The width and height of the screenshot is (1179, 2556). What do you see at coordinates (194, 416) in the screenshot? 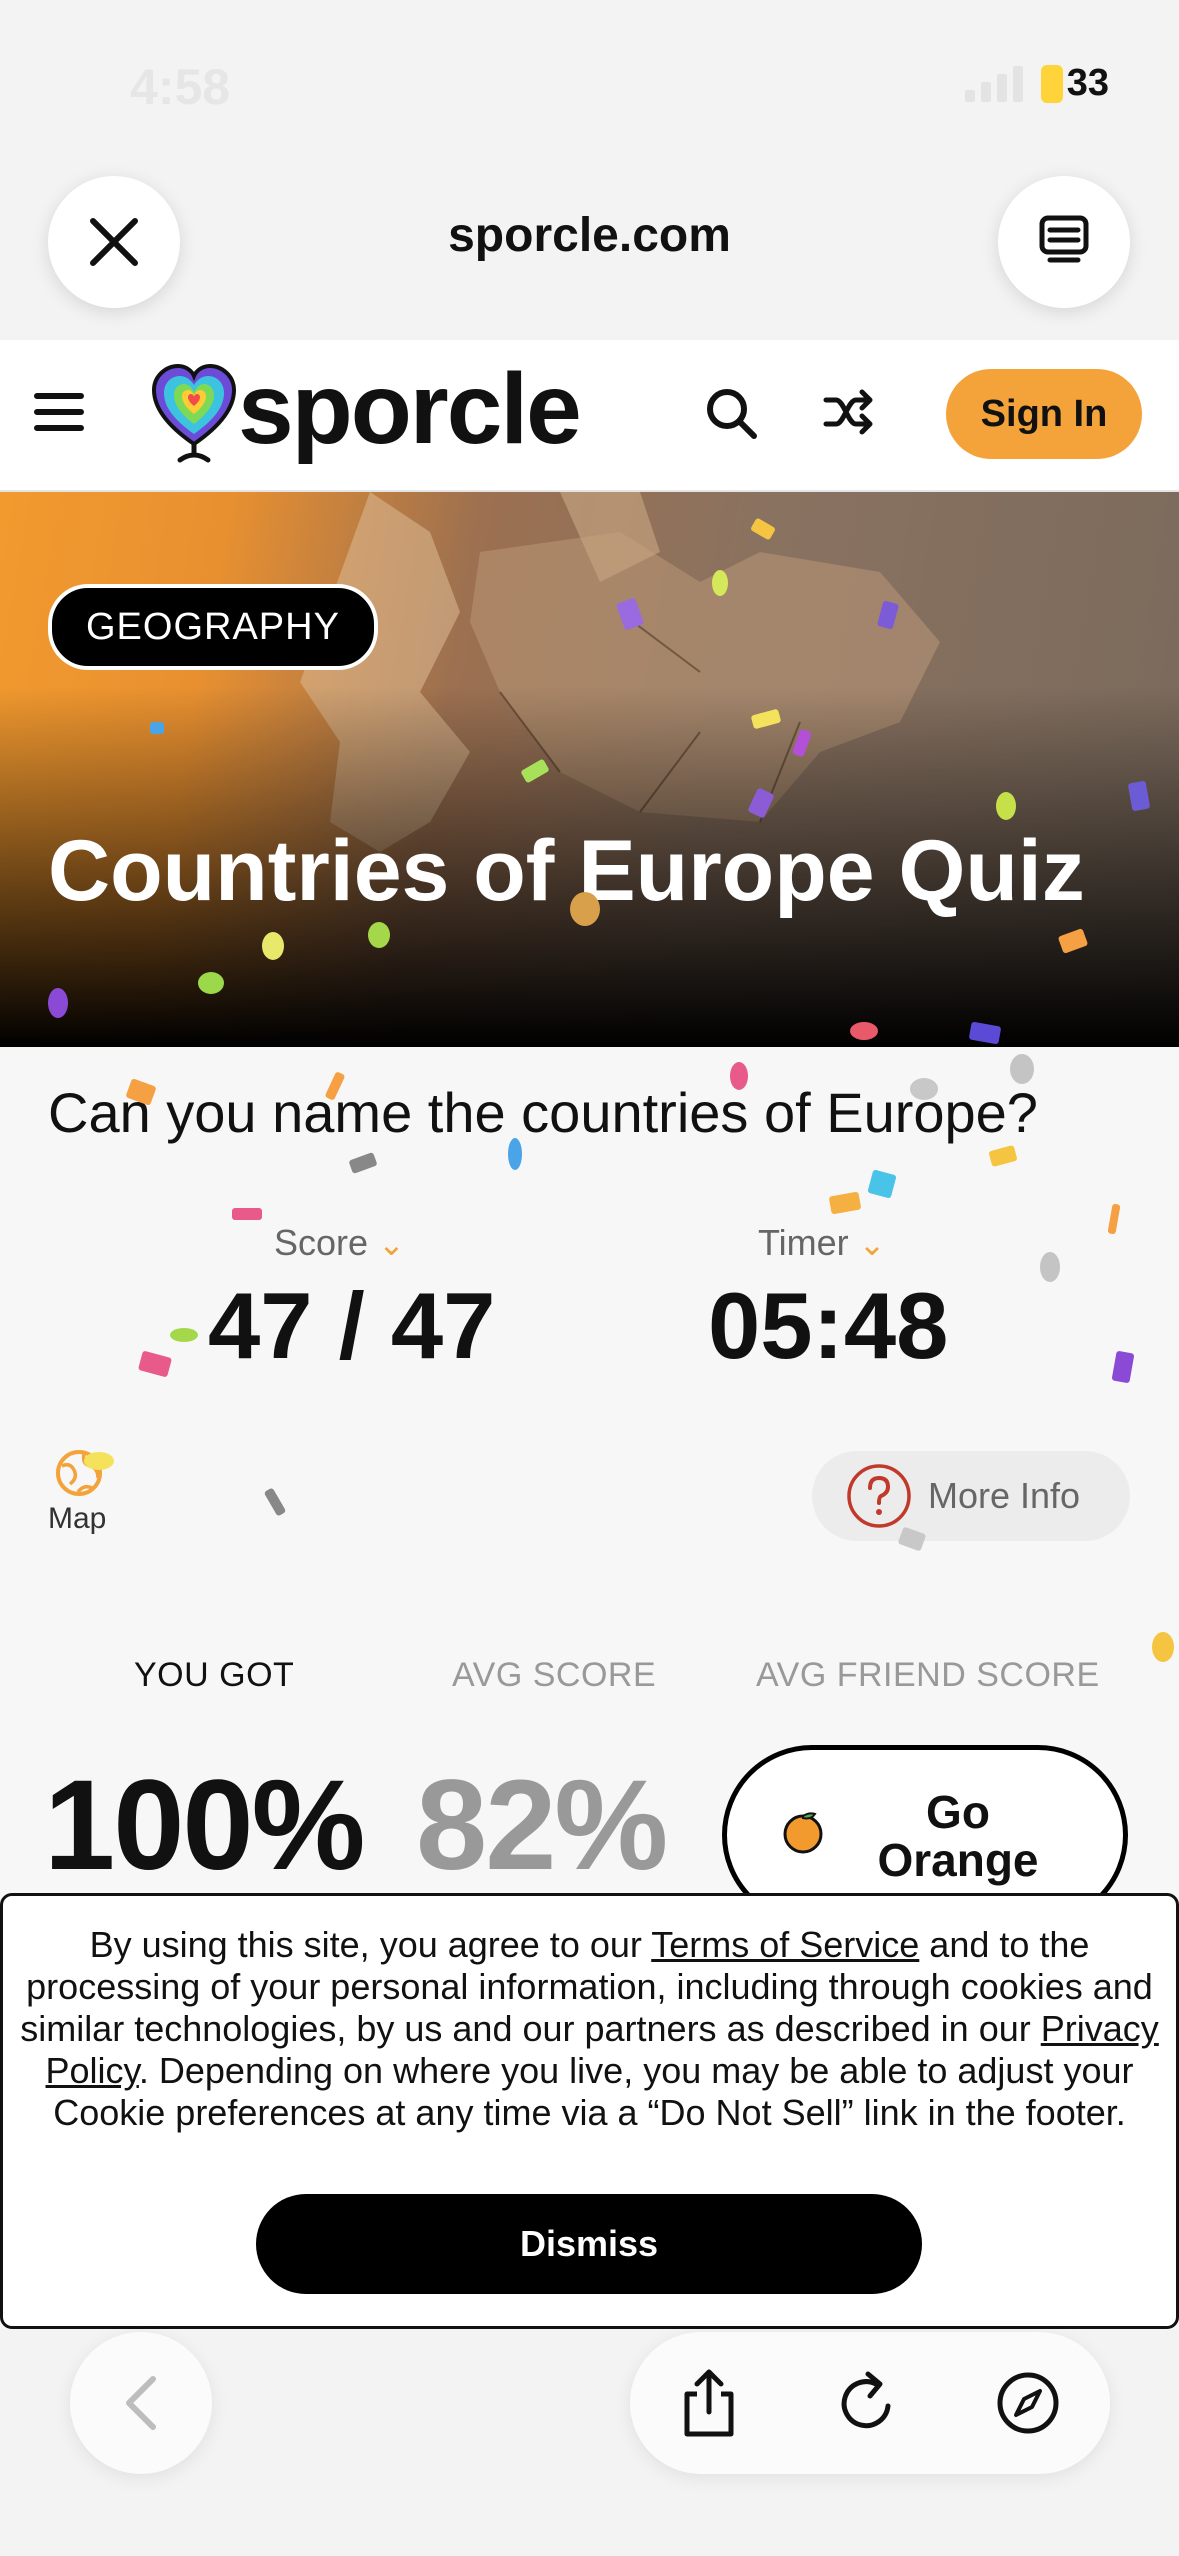
I see `sporcle-logo-icon` at bounding box center [194, 416].